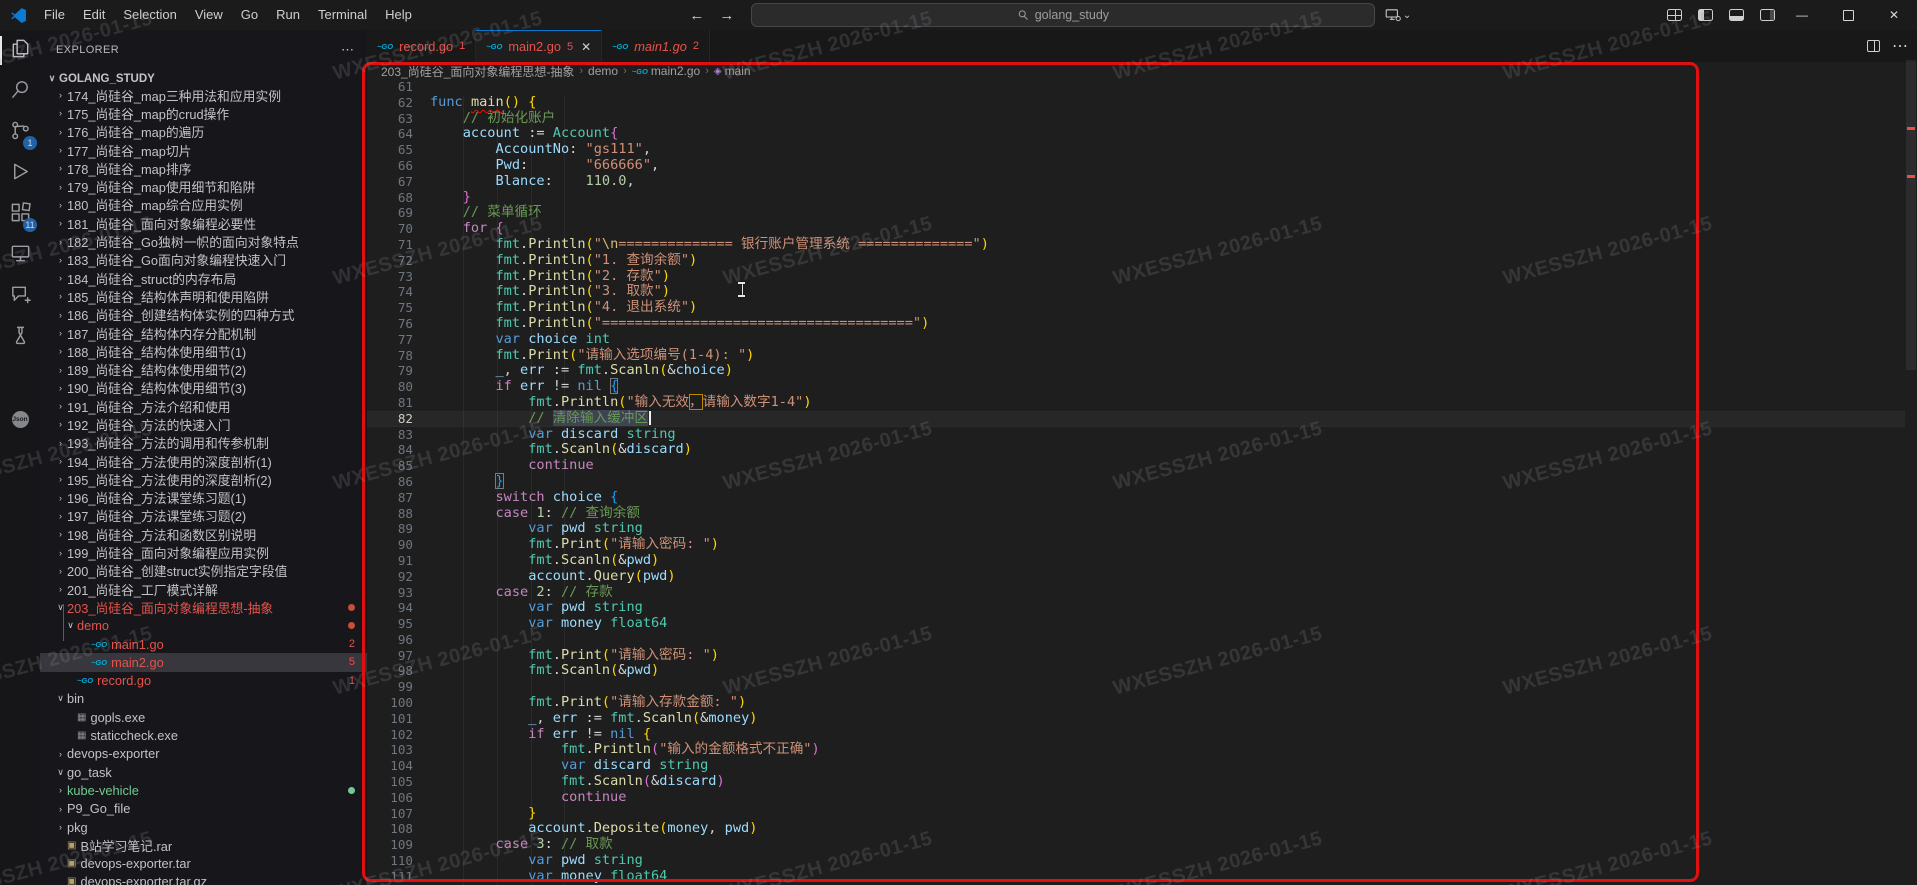 The image size is (1917, 885). Describe the element at coordinates (203, 626) in the screenshot. I see `tree-item-demo: ∨ demo` at that location.